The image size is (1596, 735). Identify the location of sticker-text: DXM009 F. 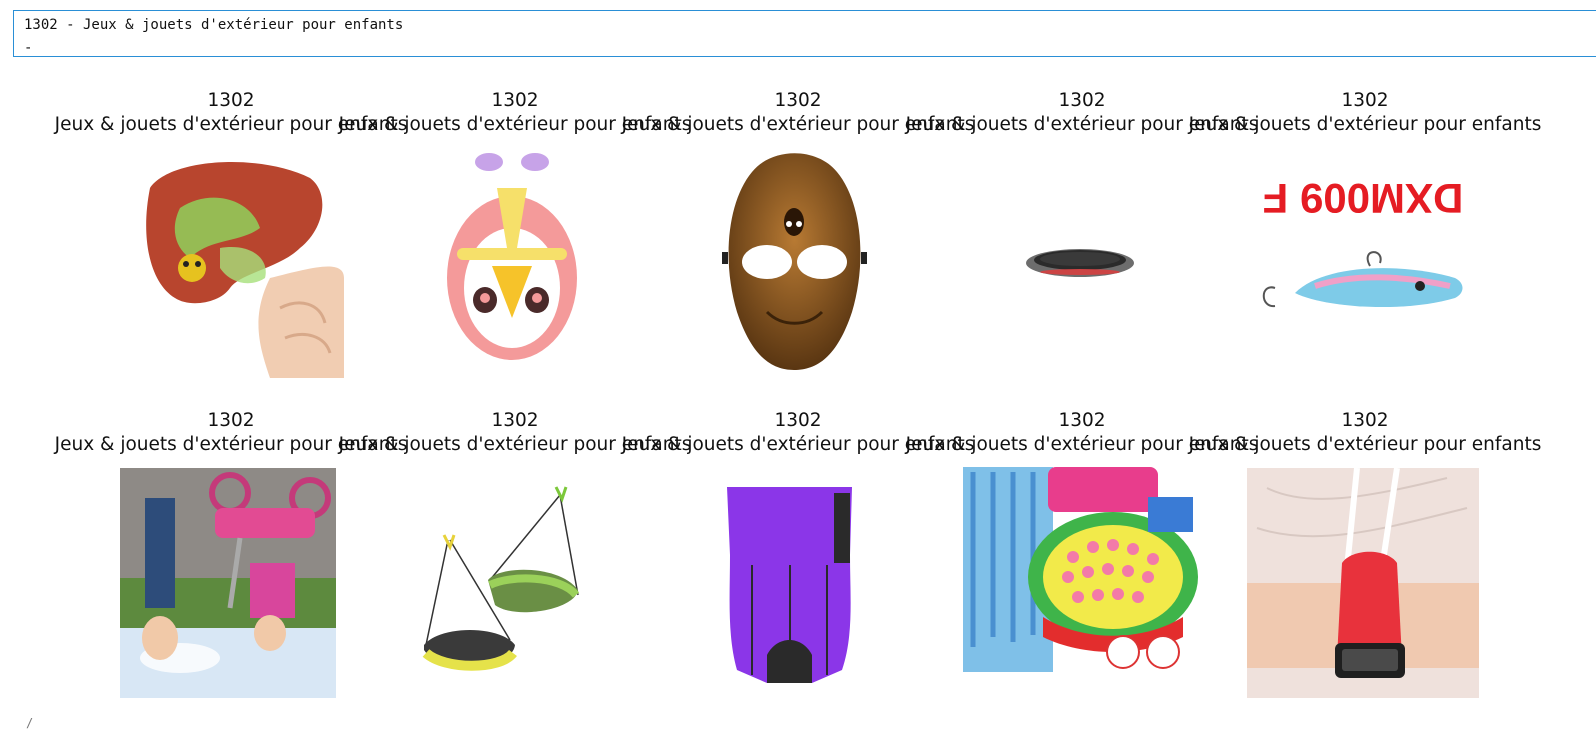
(1363, 198).